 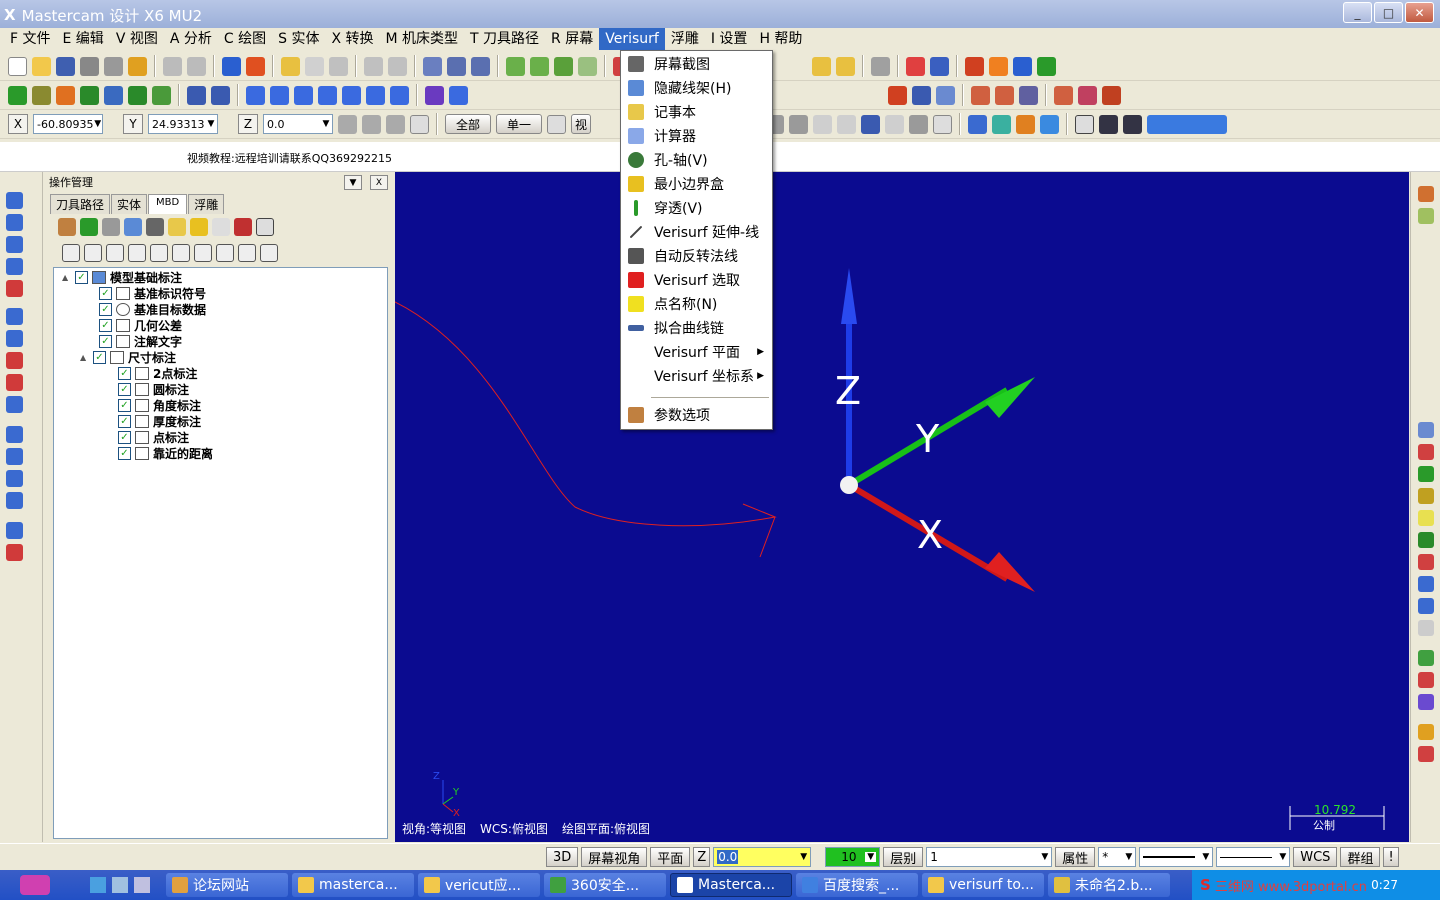 I want to click on wcs-button: WCS, so click(x=1315, y=857).